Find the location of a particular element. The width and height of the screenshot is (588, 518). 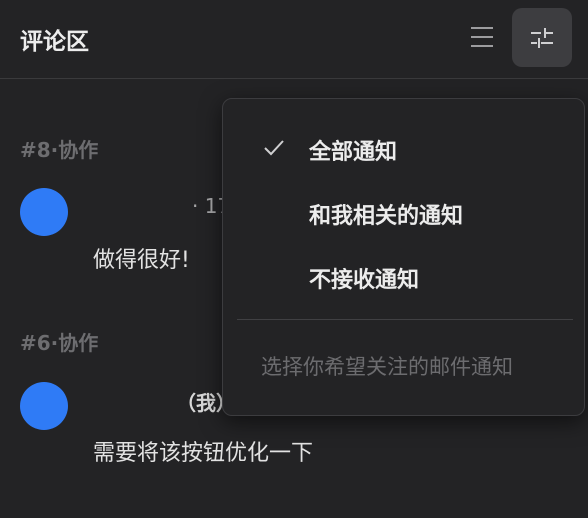

dropdown-item-related: 和我相关的通知 is located at coordinates (403, 212).